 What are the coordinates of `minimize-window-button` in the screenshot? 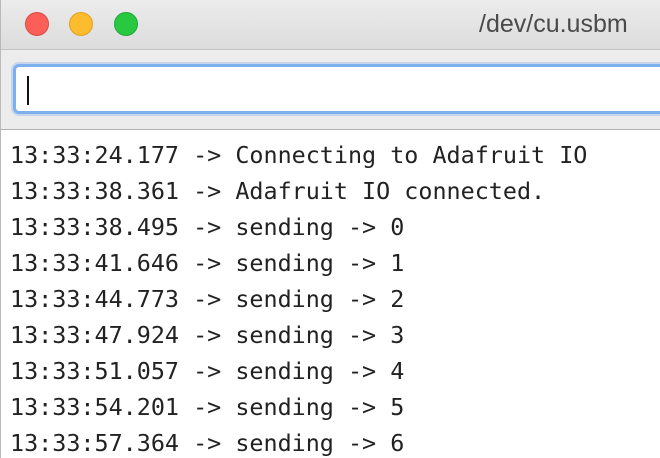 It's located at (81, 24).